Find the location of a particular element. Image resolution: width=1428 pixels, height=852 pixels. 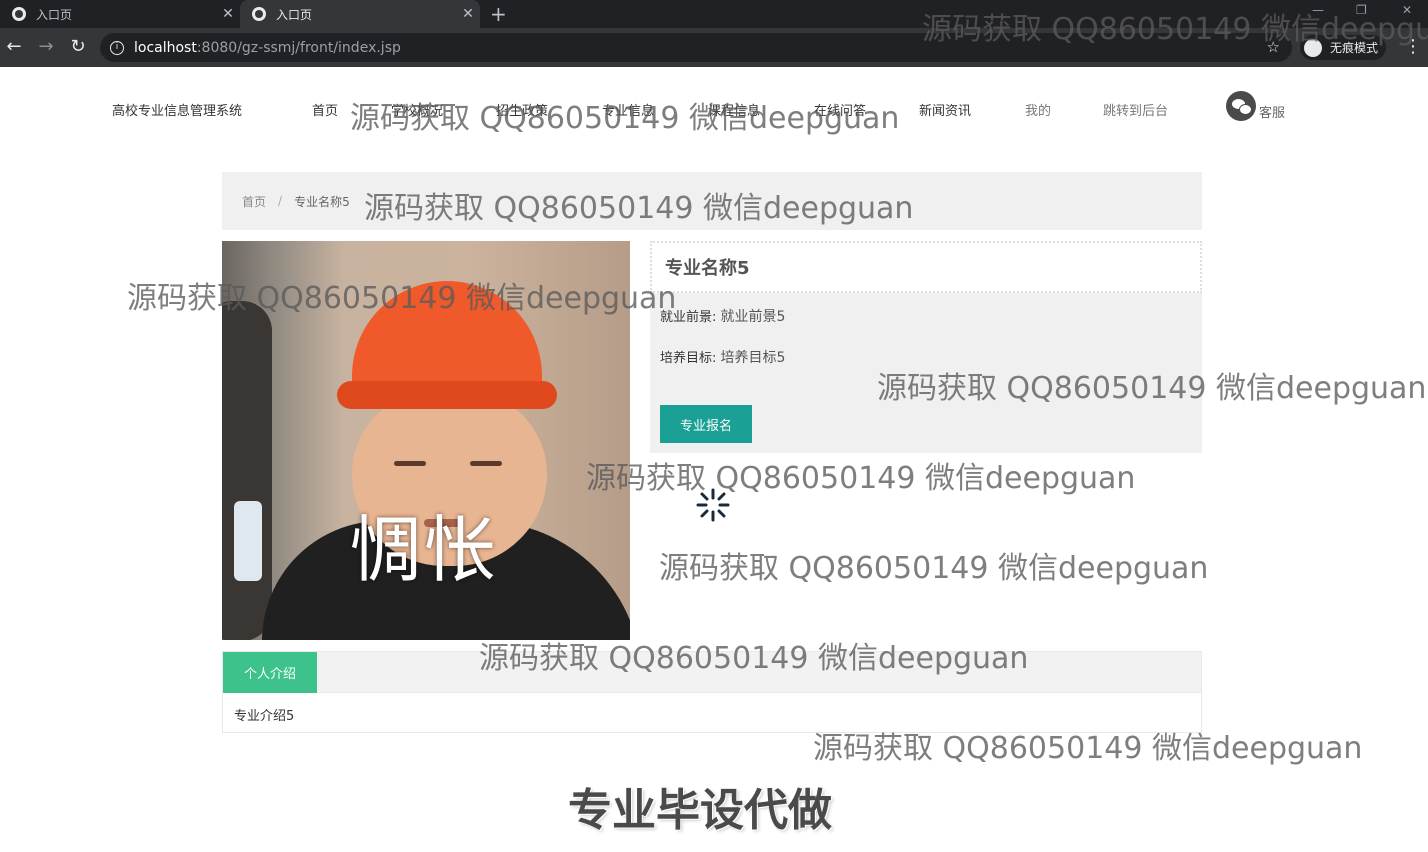

prospect-label: 就业前景: is located at coordinates (688, 317).